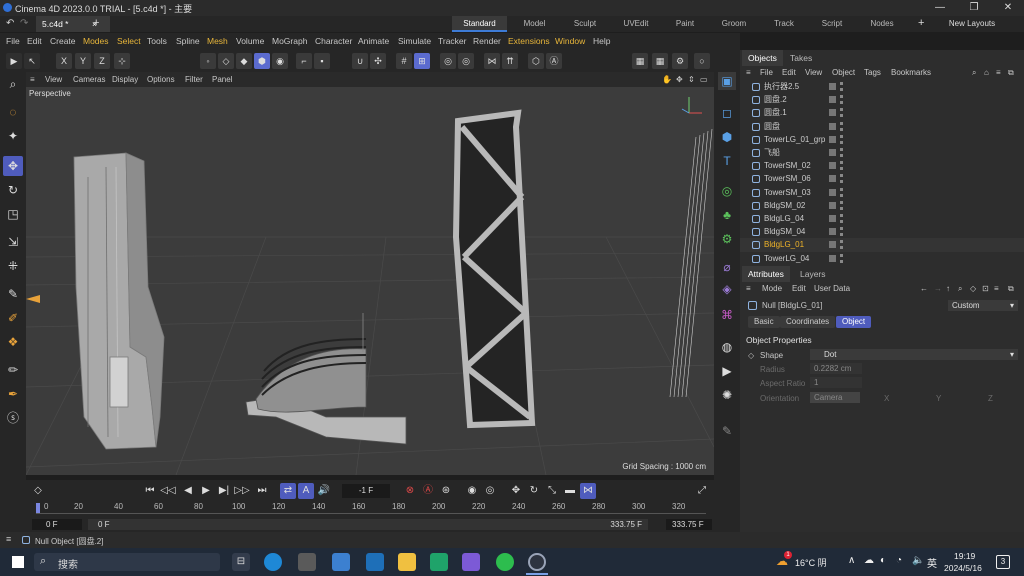 The height and width of the screenshot is (576, 1024). Describe the element at coordinates (273, 562) in the screenshot. I see `edge-browser-icon` at that location.